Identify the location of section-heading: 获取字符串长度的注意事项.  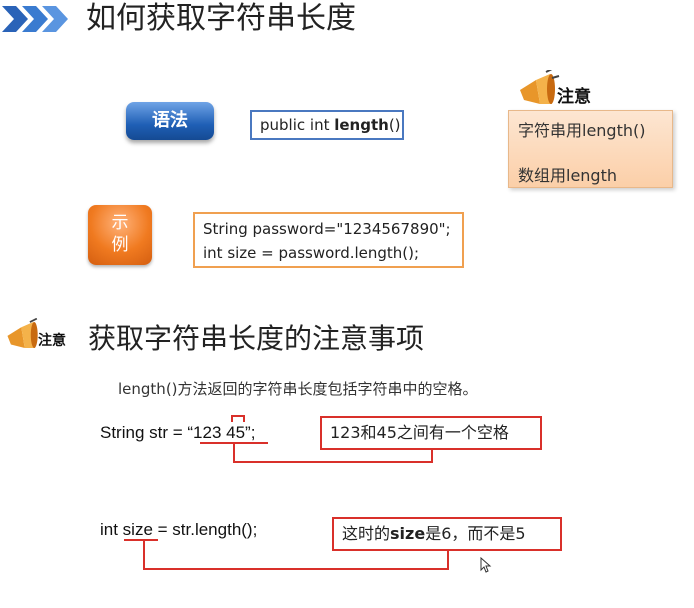
(256, 338).